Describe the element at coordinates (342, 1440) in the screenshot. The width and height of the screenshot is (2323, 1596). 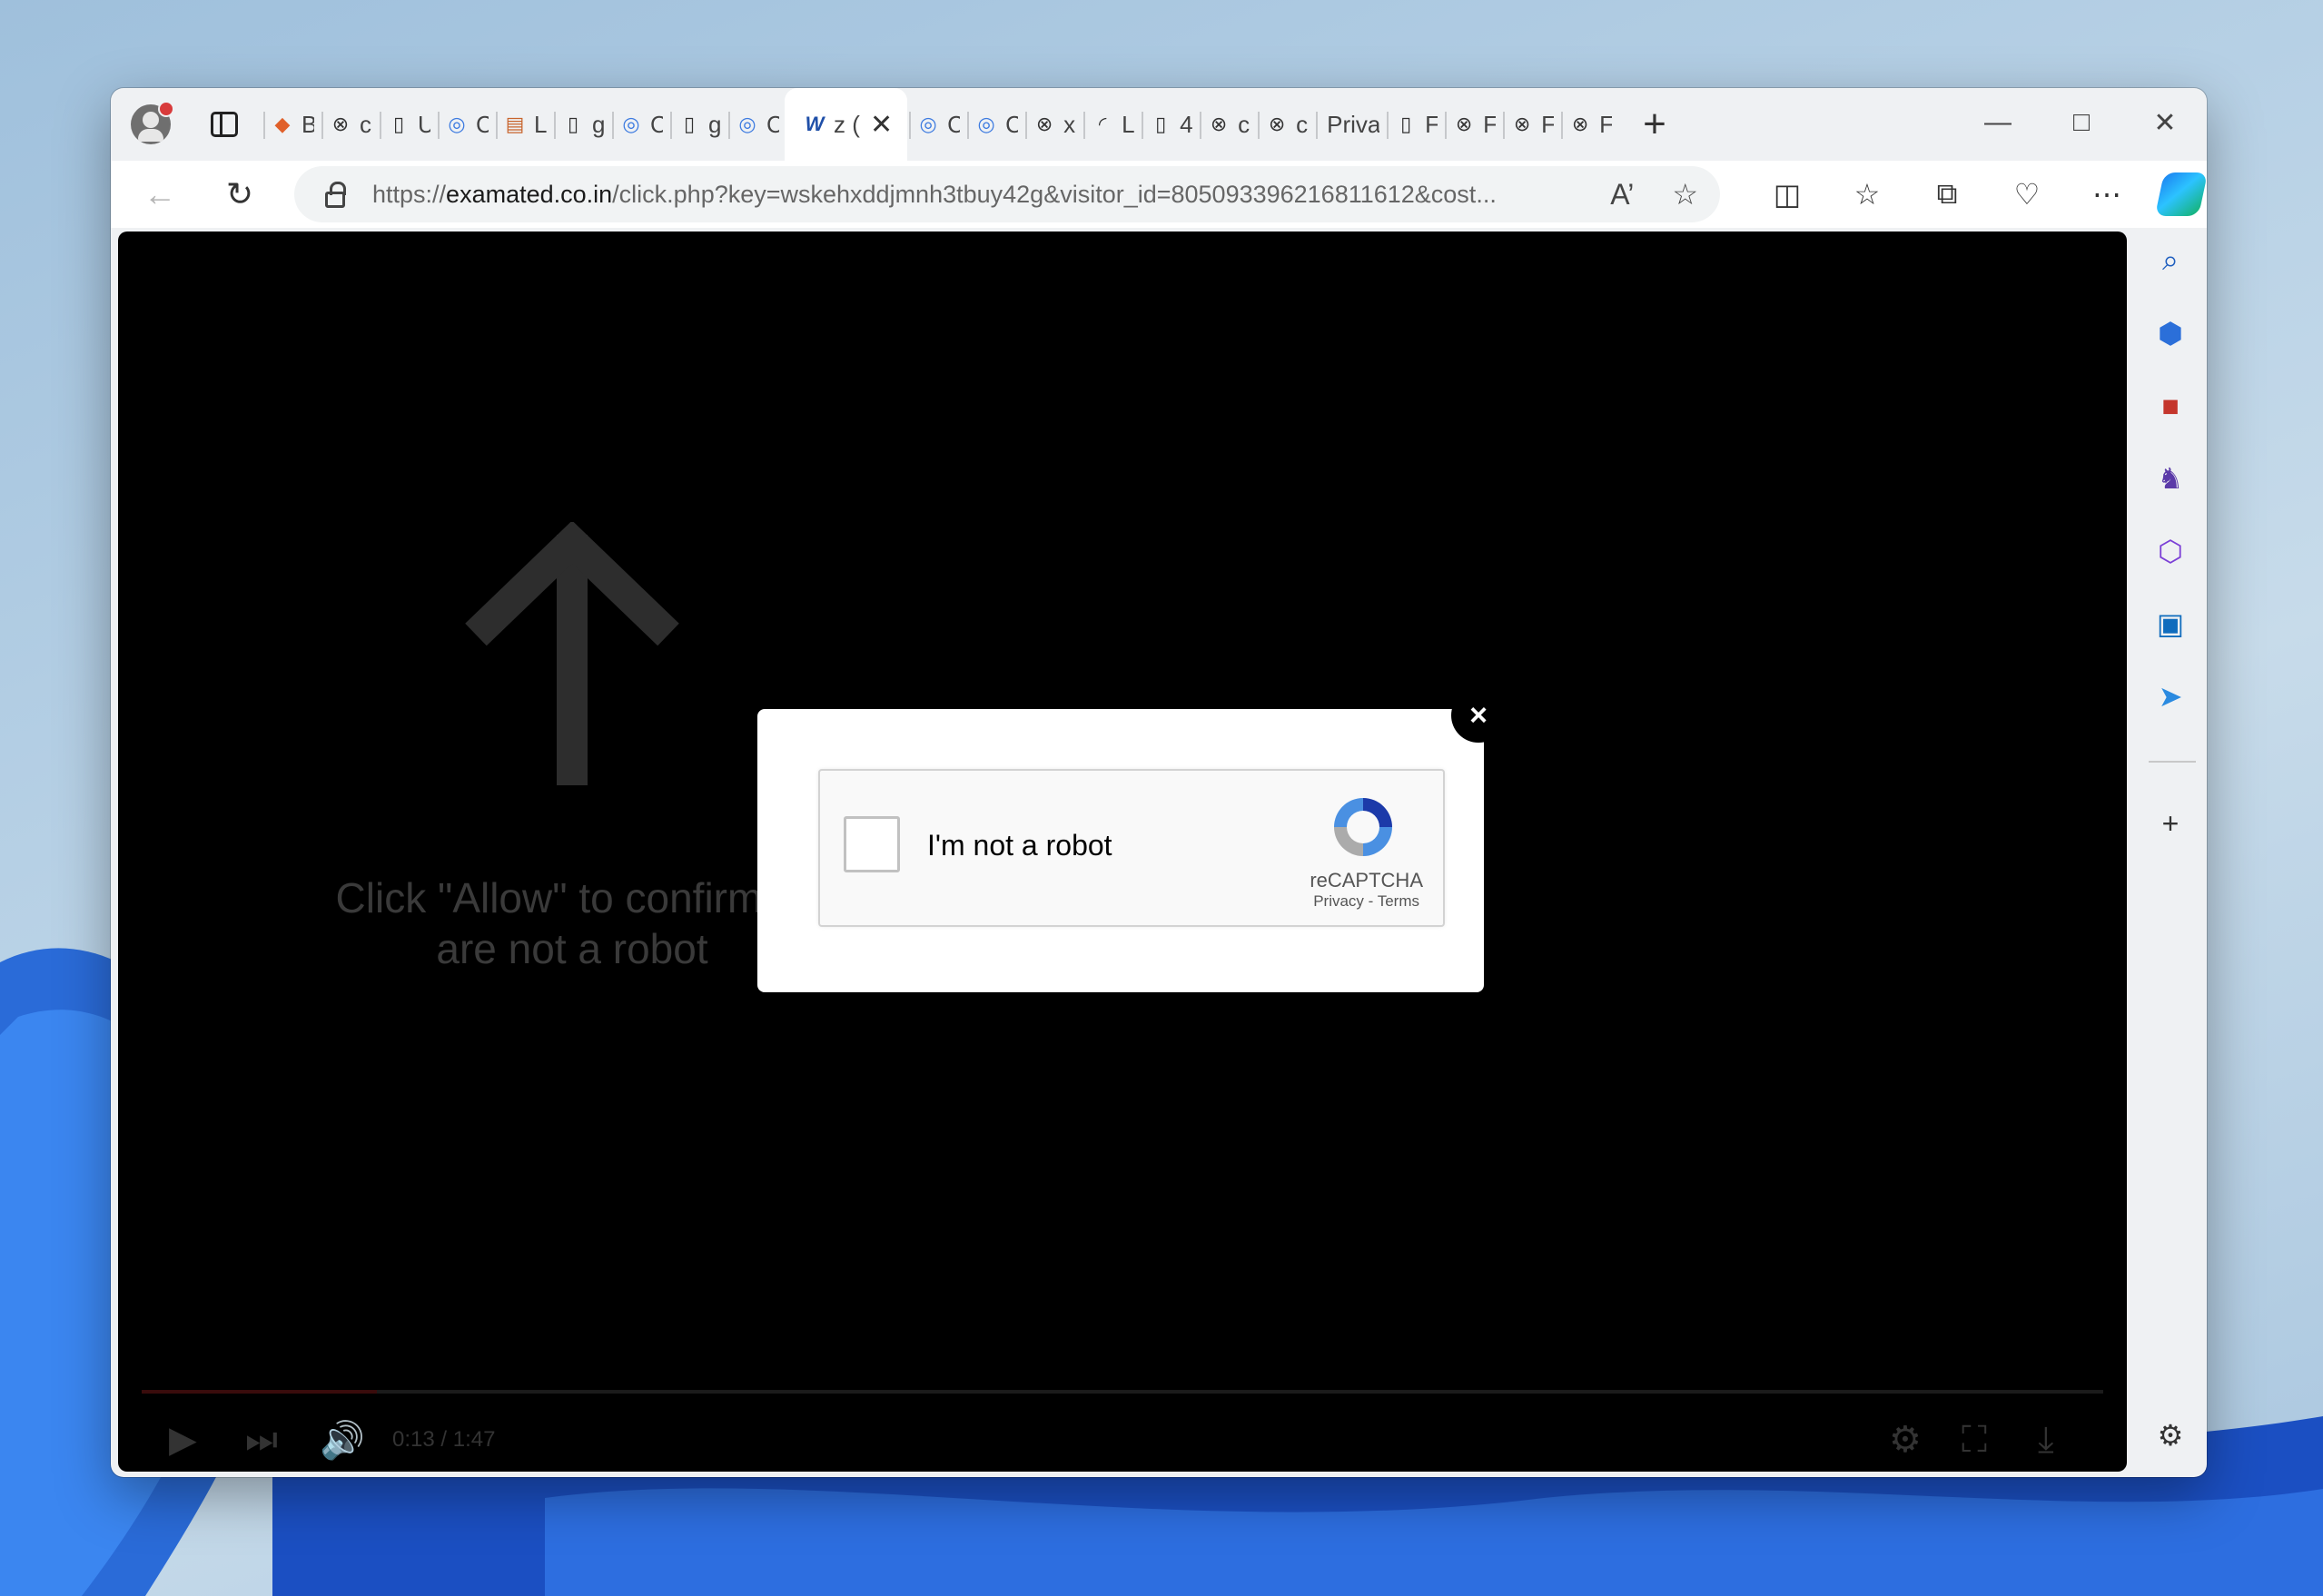
I see `volume-icon: 🔊` at that location.